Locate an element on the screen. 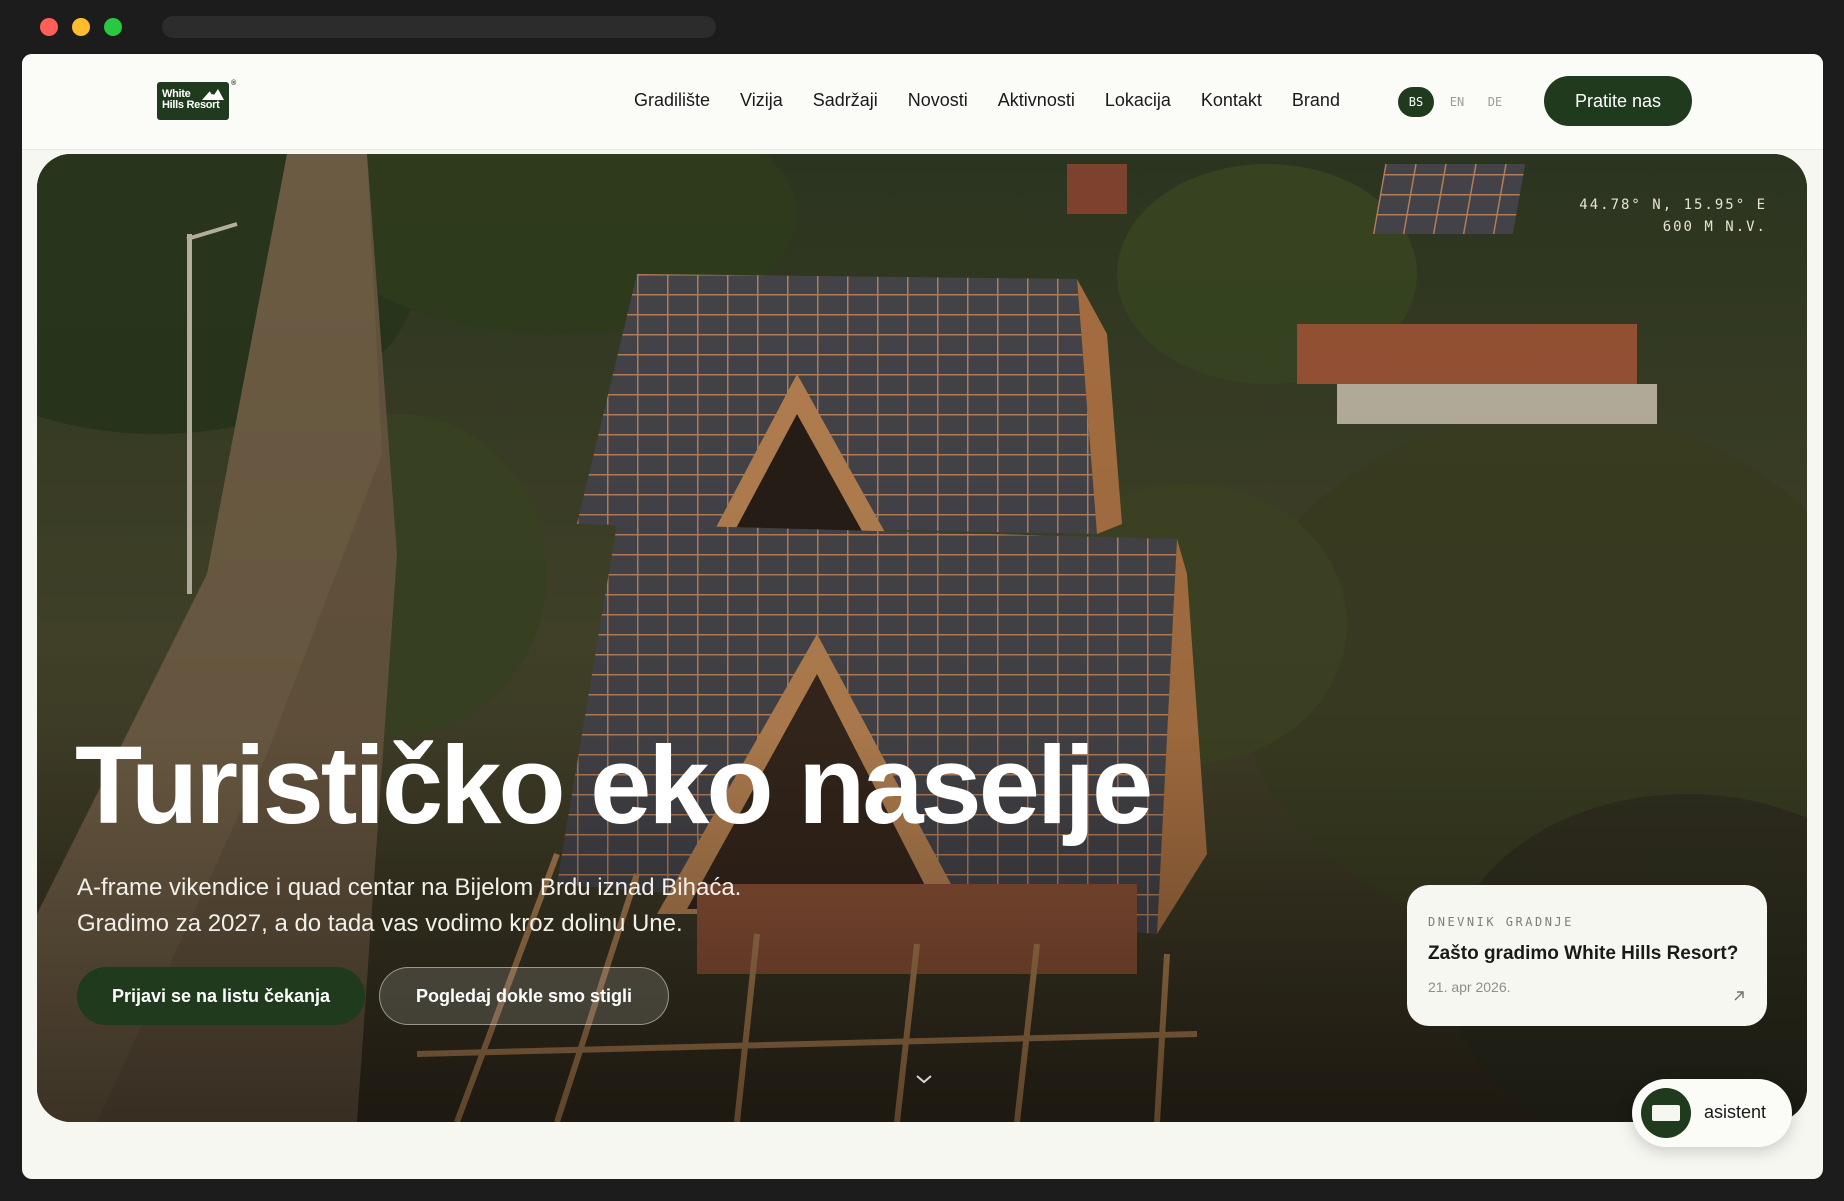  view-progress-button: Pogledaj dokle smo stigli is located at coordinates (524, 996).